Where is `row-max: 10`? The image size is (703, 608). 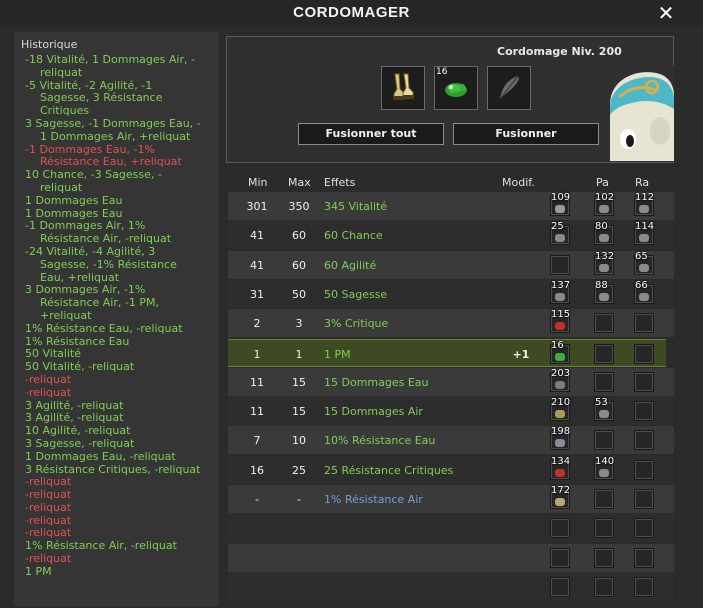 row-max: 10 is located at coordinates (299, 440).